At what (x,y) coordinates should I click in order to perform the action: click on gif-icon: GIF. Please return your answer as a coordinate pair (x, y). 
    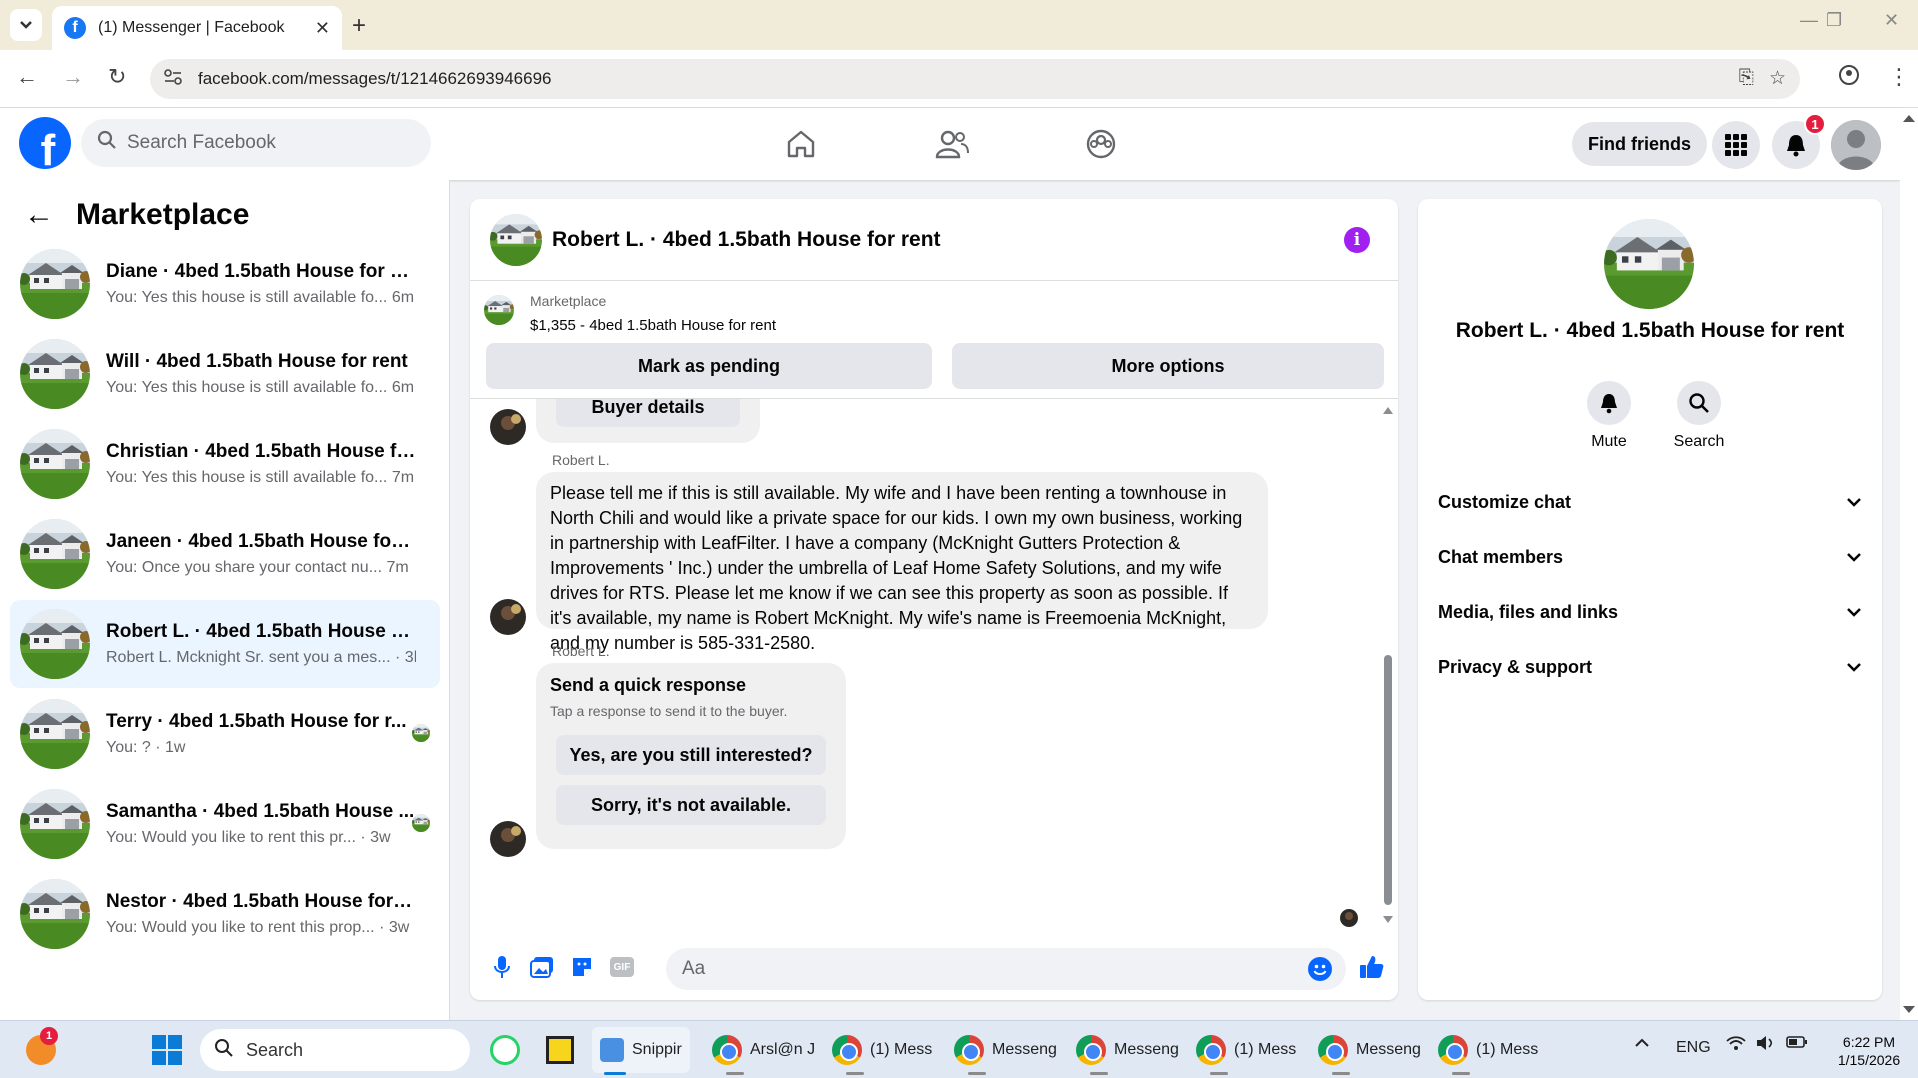
    Looking at the image, I should click on (622, 967).